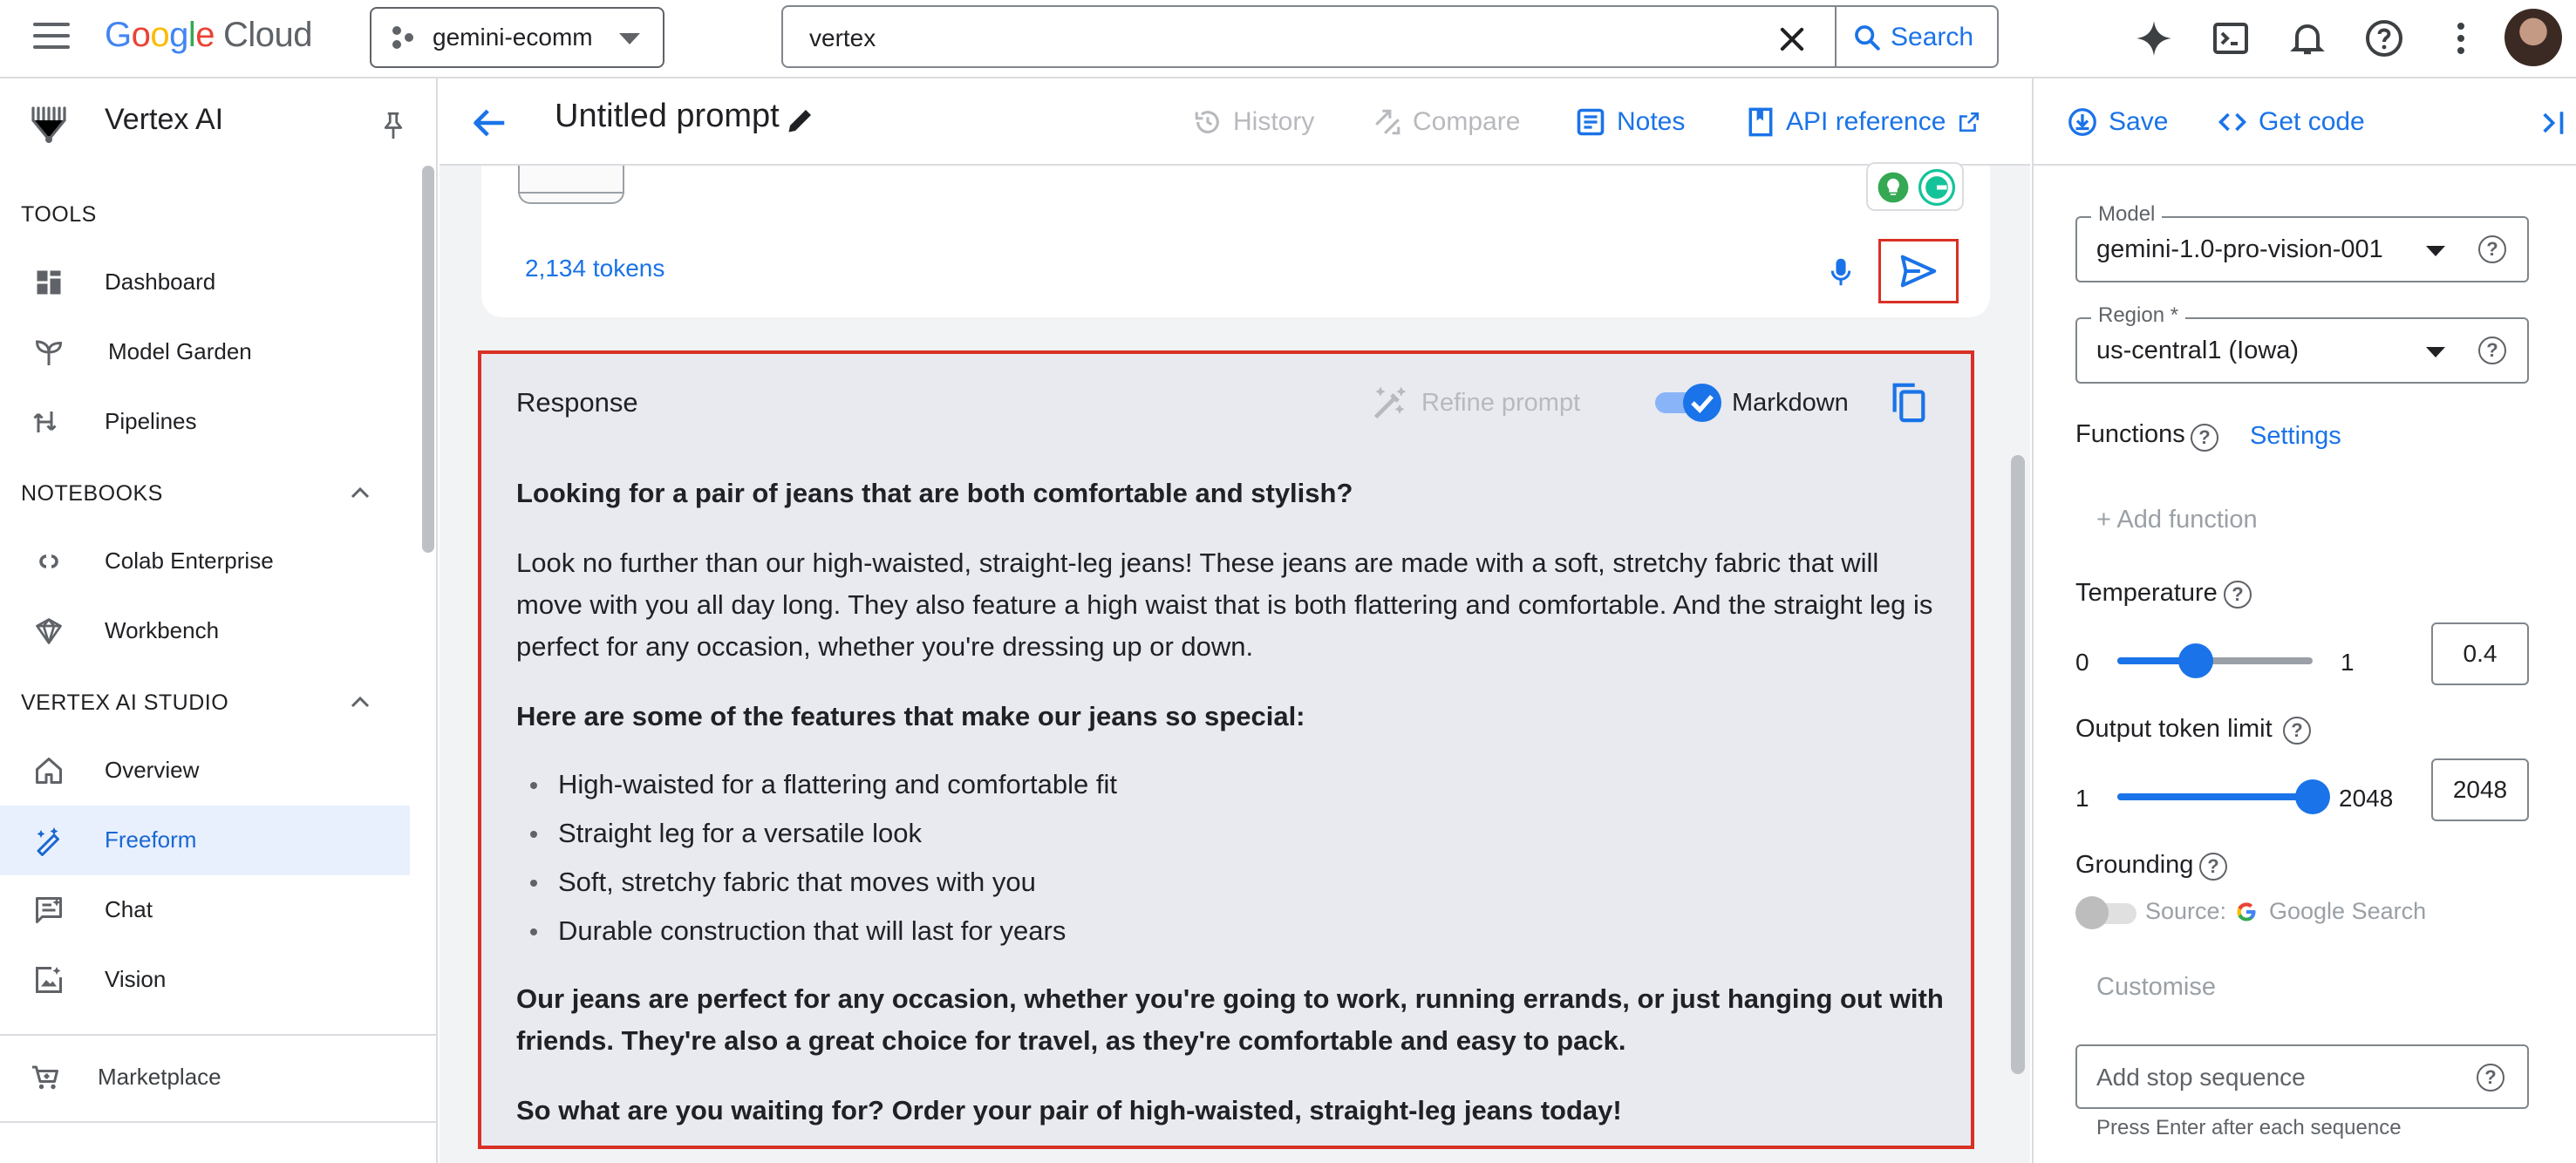 This screenshot has width=2576, height=1163. What do you see at coordinates (1792, 39) in the screenshot?
I see `clear-icon` at bounding box center [1792, 39].